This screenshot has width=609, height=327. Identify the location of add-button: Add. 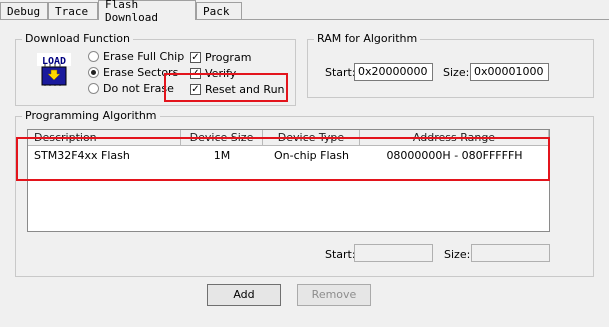
(244, 295).